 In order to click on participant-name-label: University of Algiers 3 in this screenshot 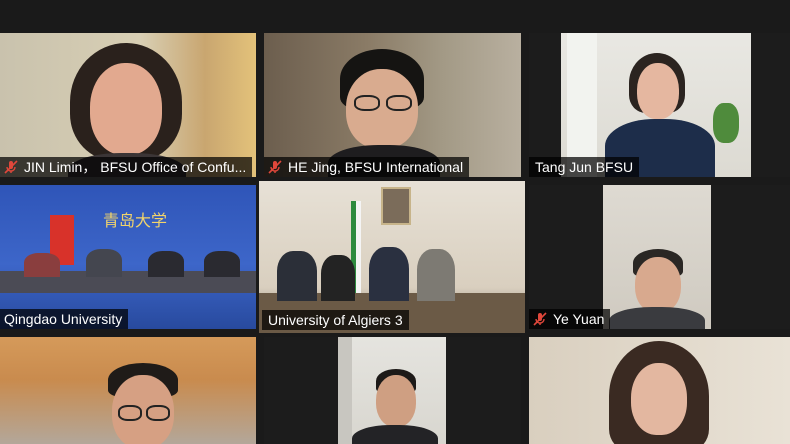, I will do `click(335, 320)`.